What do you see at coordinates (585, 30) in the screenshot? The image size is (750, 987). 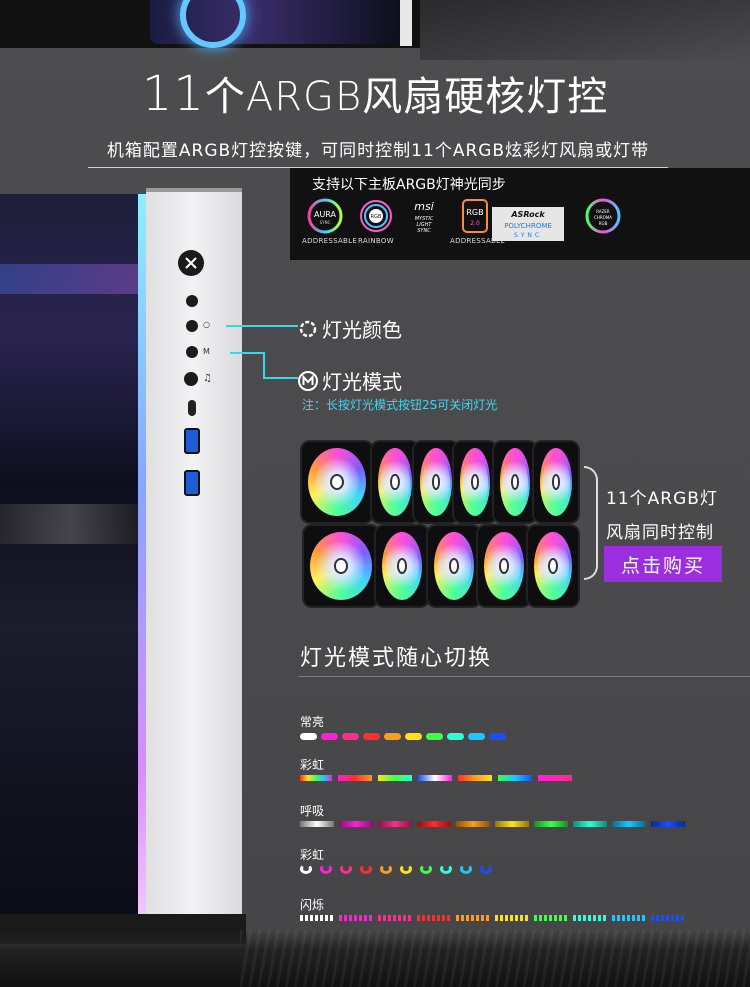 I see `brush-stroke-top` at bounding box center [585, 30].